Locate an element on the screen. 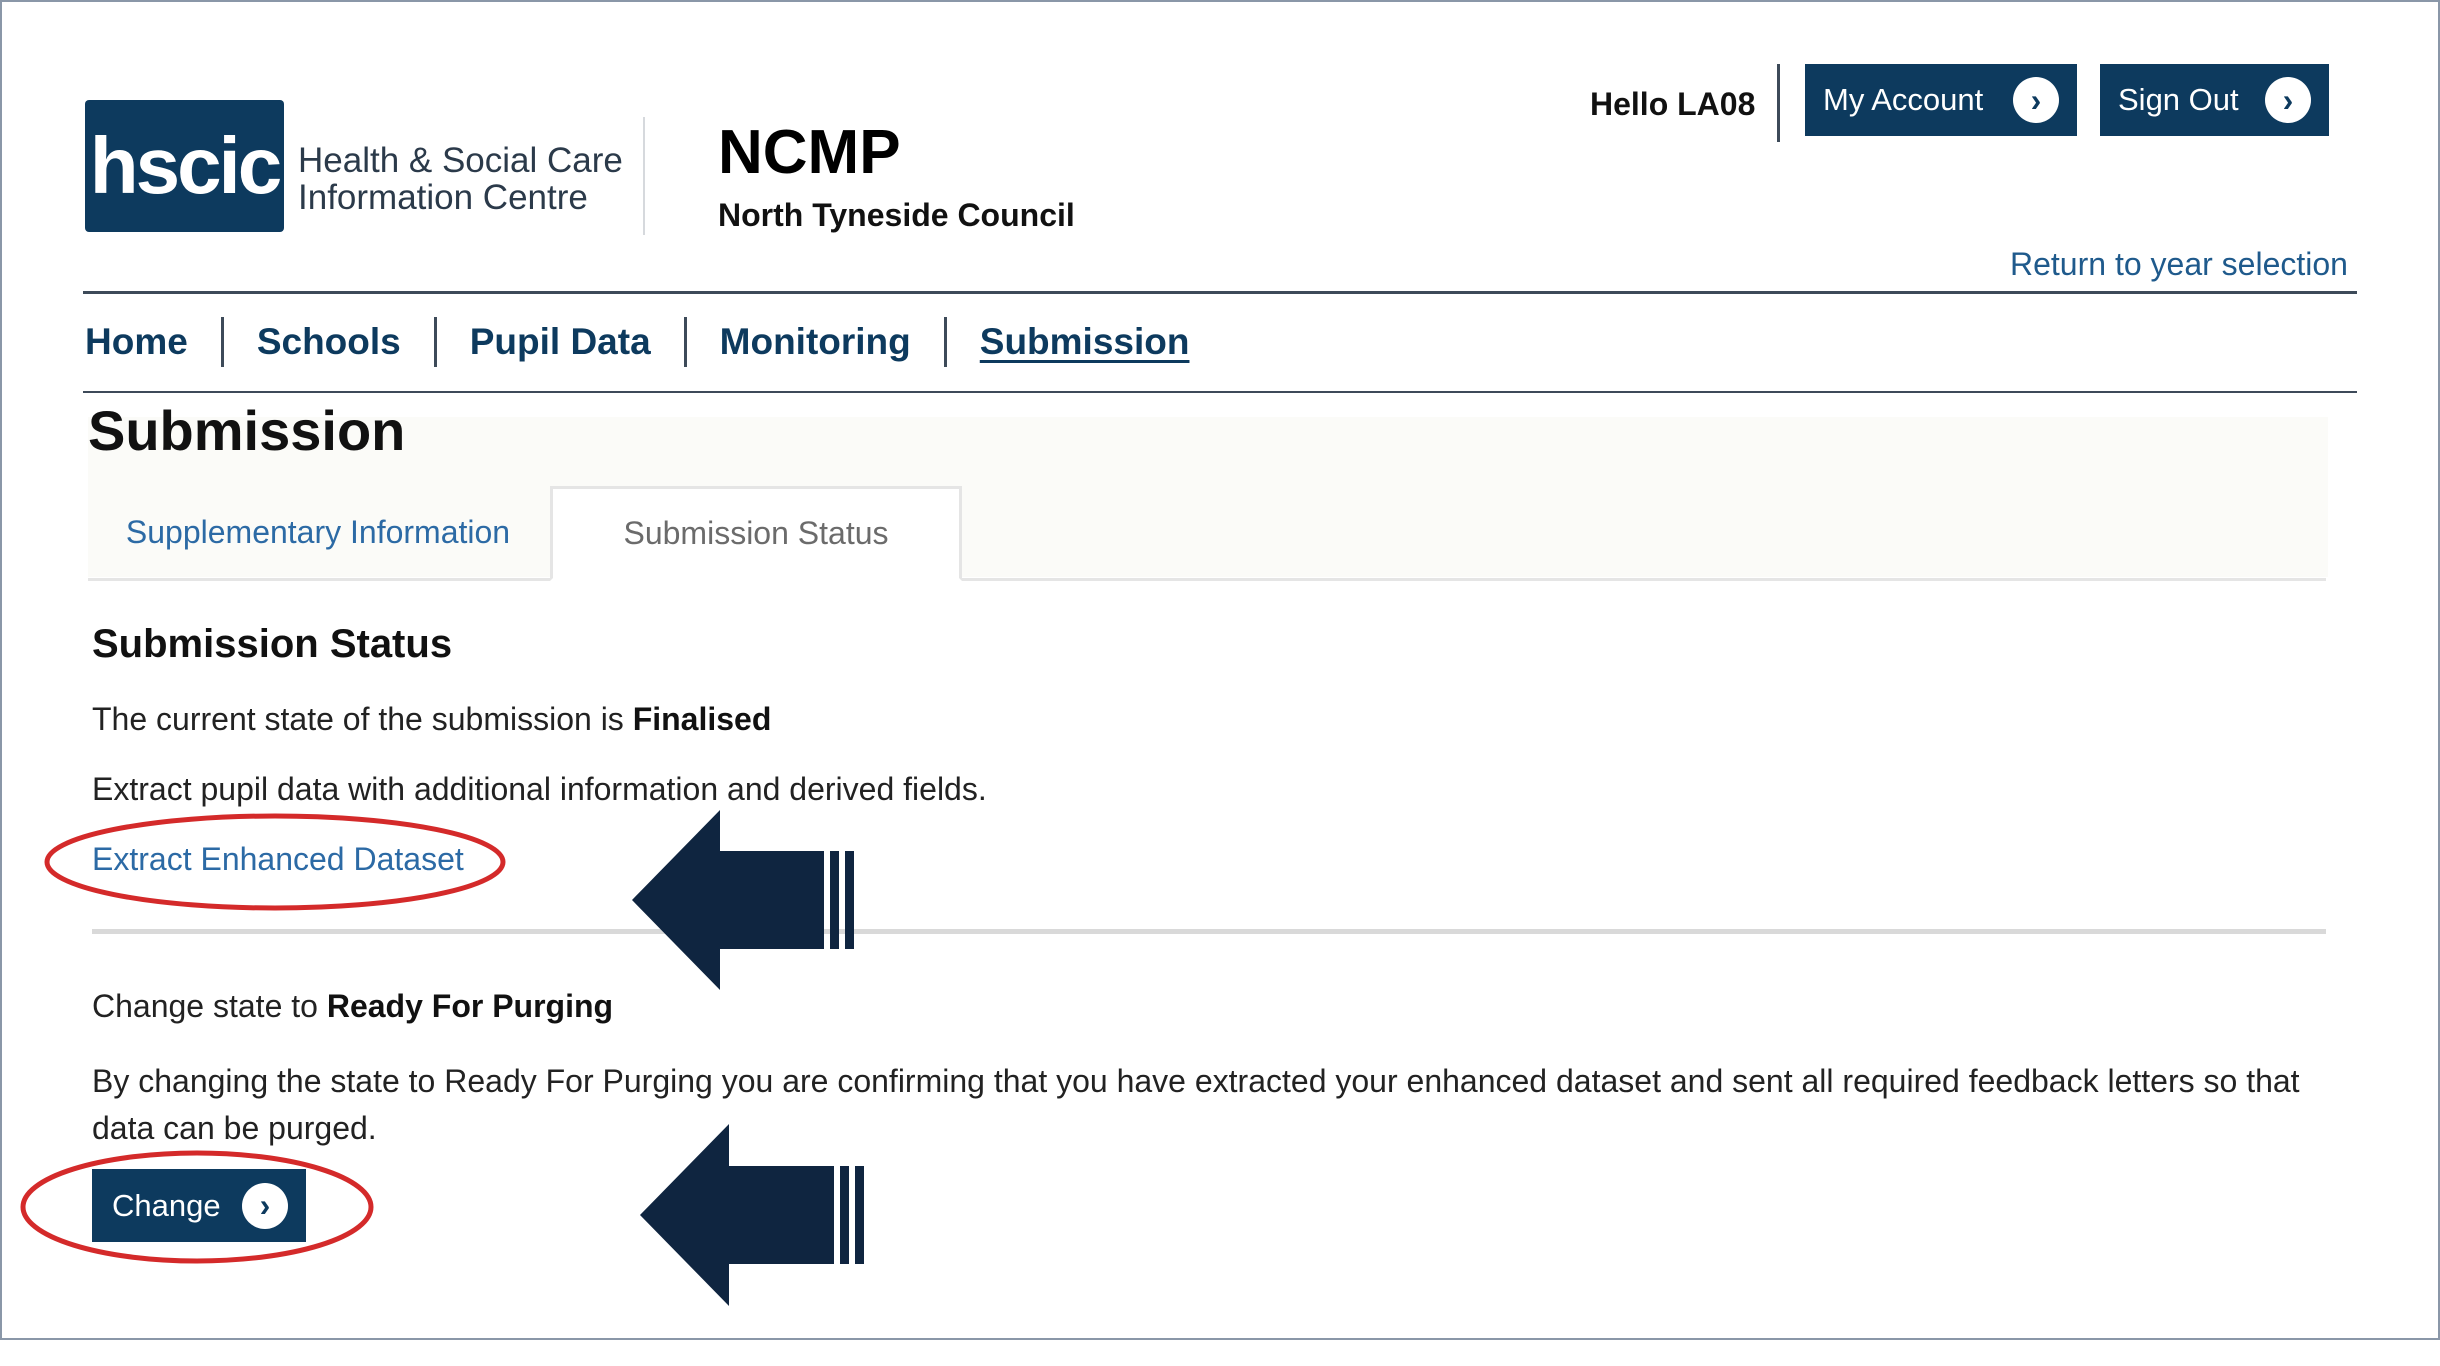 This screenshot has height=1366, width=2440. nav-bottom-rule is located at coordinates (1220, 392).